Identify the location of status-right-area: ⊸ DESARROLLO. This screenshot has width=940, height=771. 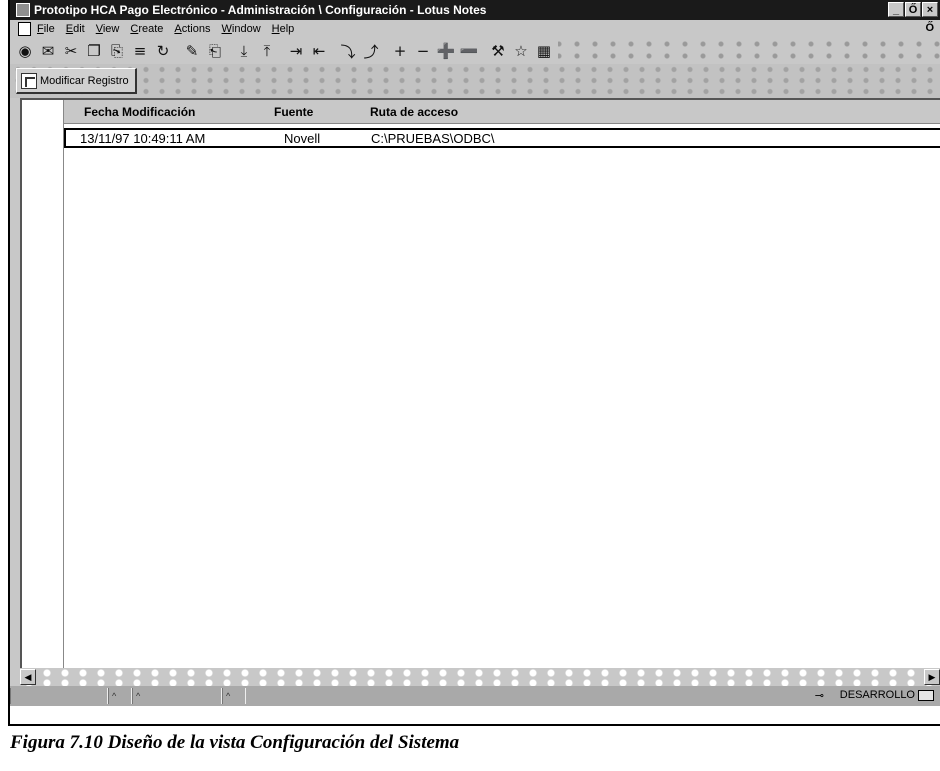
(874, 695).